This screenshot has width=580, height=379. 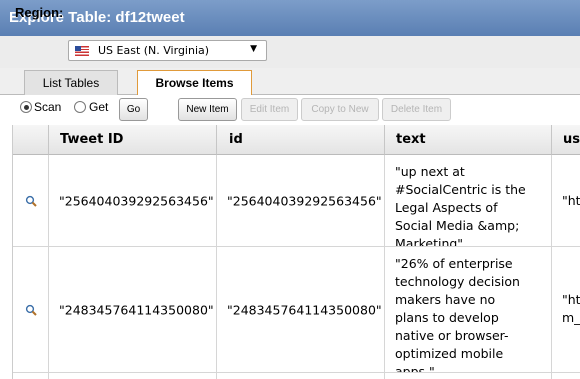 I want to click on scan-label: Scan, so click(x=48, y=107).